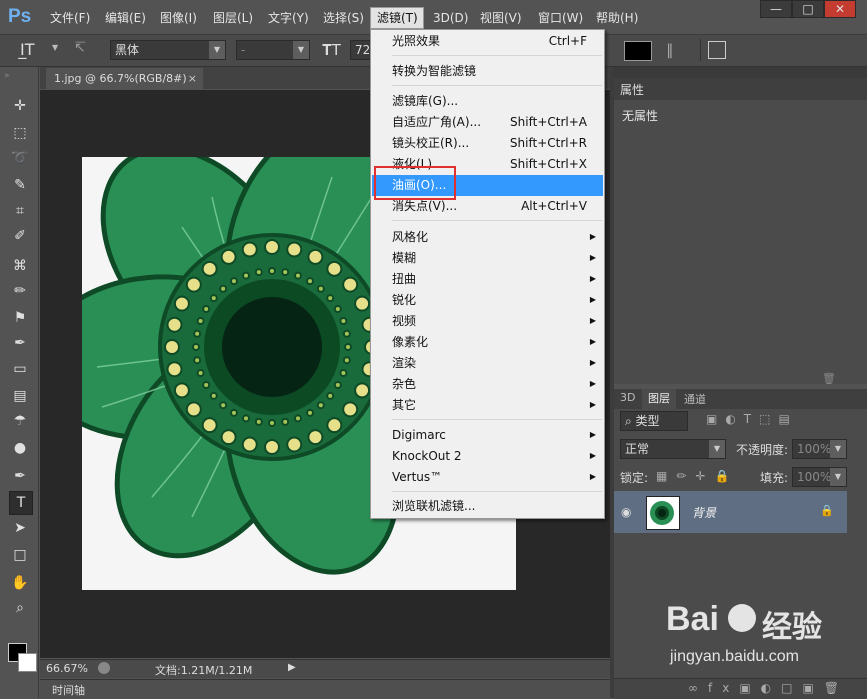 The width and height of the screenshot is (867, 699). Describe the element at coordinates (27, 662) in the screenshot. I see `background-color-swatch` at that location.